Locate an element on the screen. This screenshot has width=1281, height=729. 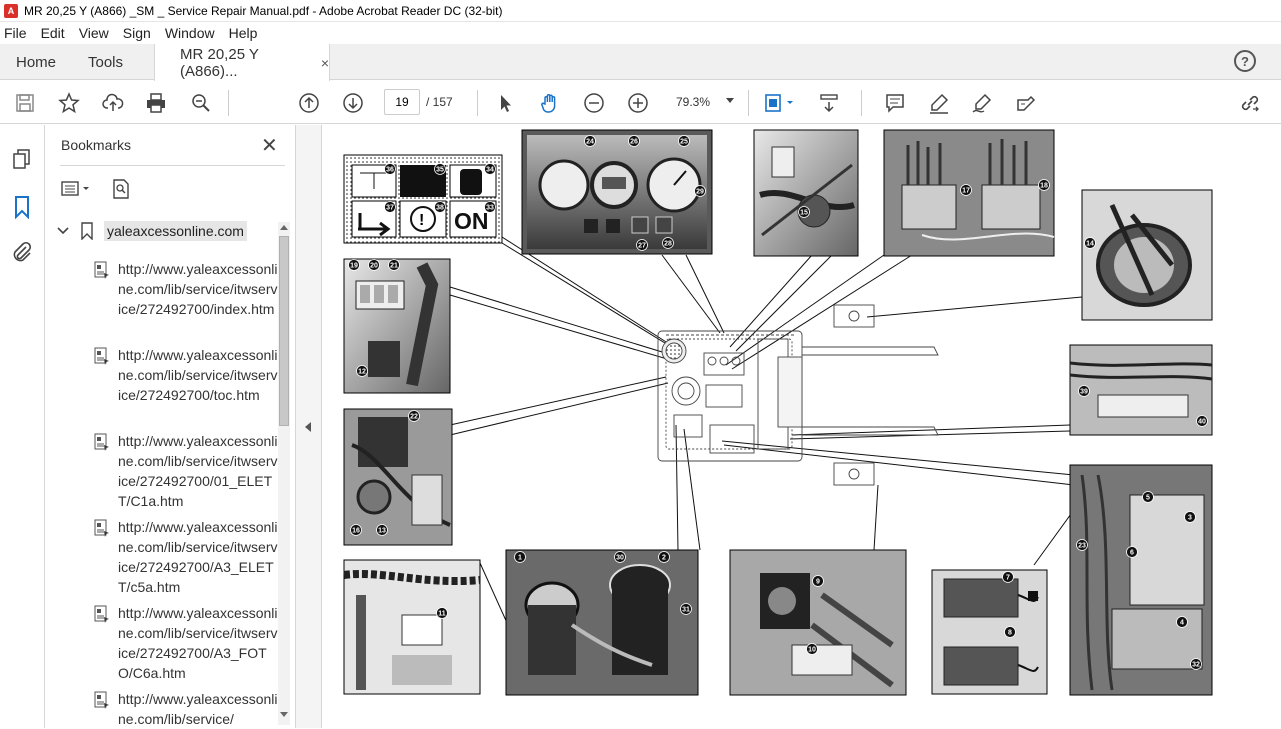
callout-marker: 11 is located at coordinates (442, 613).